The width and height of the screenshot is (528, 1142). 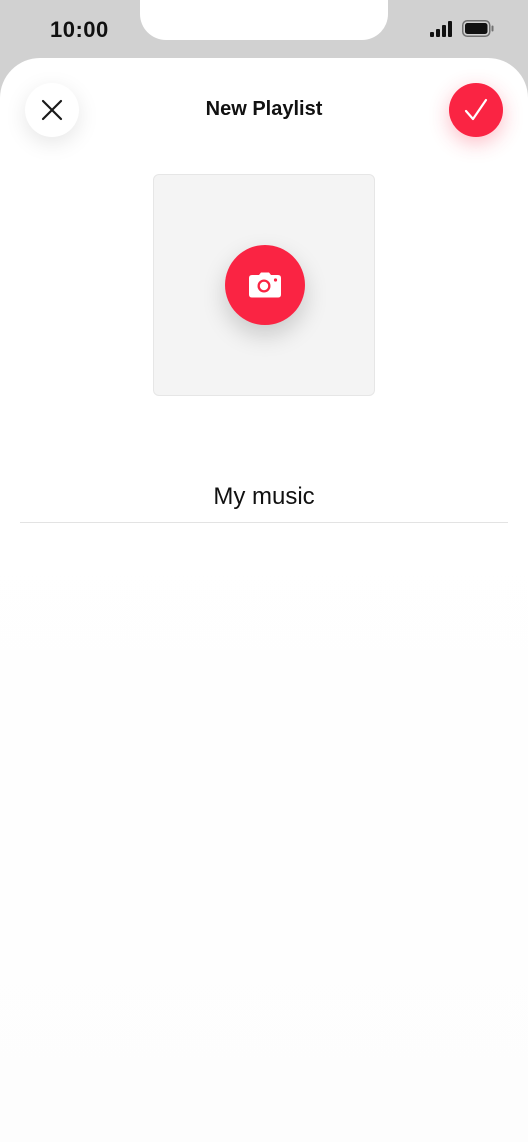 I want to click on playlist-artwork-placeholder, so click(x=264, y=285).